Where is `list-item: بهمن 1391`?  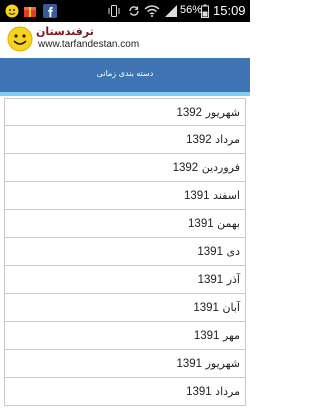 list-item: بهمن 1391 is located at coordinates (125, 224).